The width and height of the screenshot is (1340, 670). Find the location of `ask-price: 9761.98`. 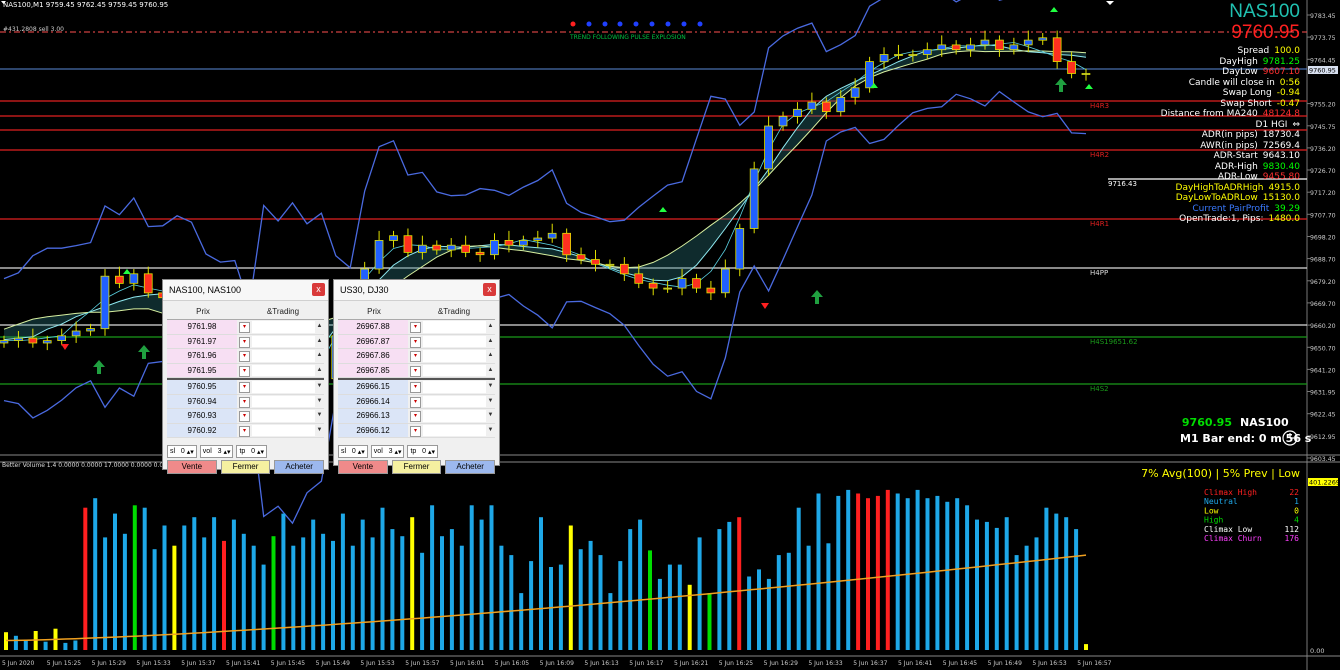

ask-price: 9761.98 is located at coordinates (202, 327).